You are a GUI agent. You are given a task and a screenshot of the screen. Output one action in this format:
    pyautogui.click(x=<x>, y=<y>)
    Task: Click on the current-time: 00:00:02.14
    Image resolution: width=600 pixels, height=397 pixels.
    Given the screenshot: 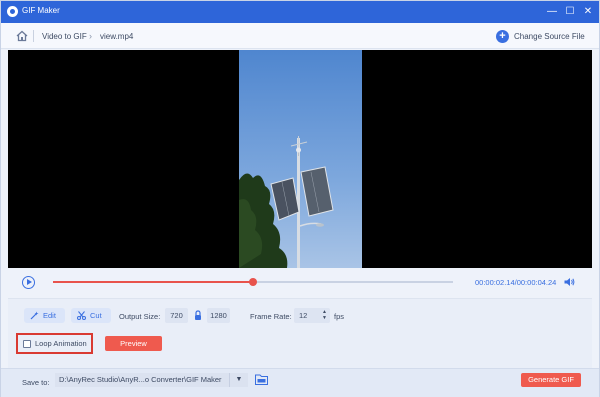 What is the action you would take?
    pyautogui.click(x=495, y=282)
    